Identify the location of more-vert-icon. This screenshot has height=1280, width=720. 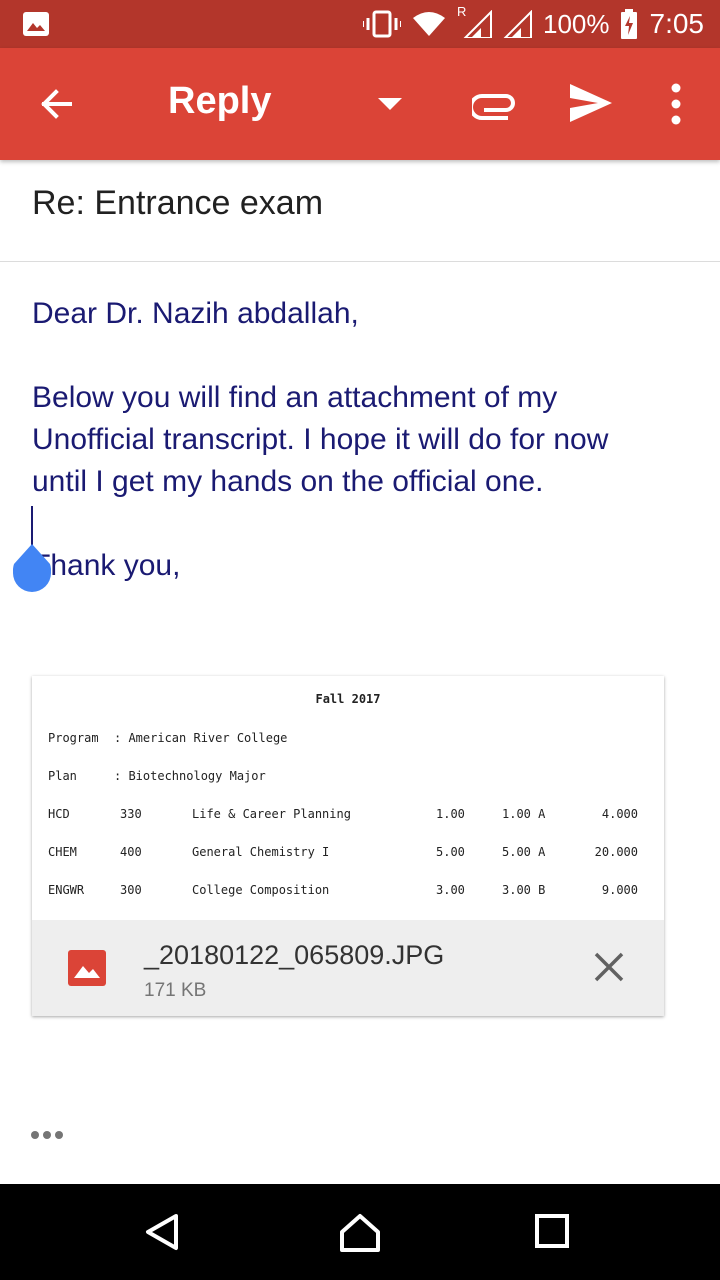
(676, 104).